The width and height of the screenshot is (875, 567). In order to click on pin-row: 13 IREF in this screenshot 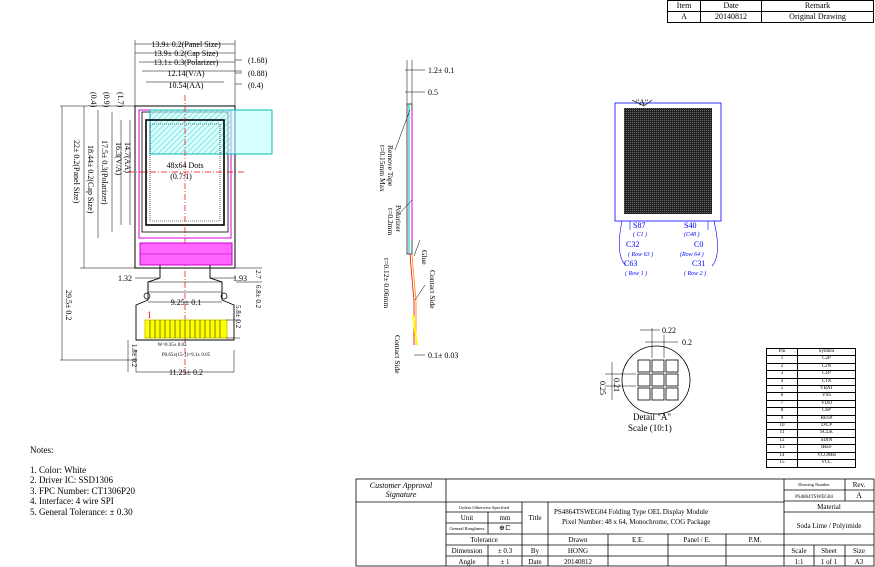, I will do `click(811, 448)`.